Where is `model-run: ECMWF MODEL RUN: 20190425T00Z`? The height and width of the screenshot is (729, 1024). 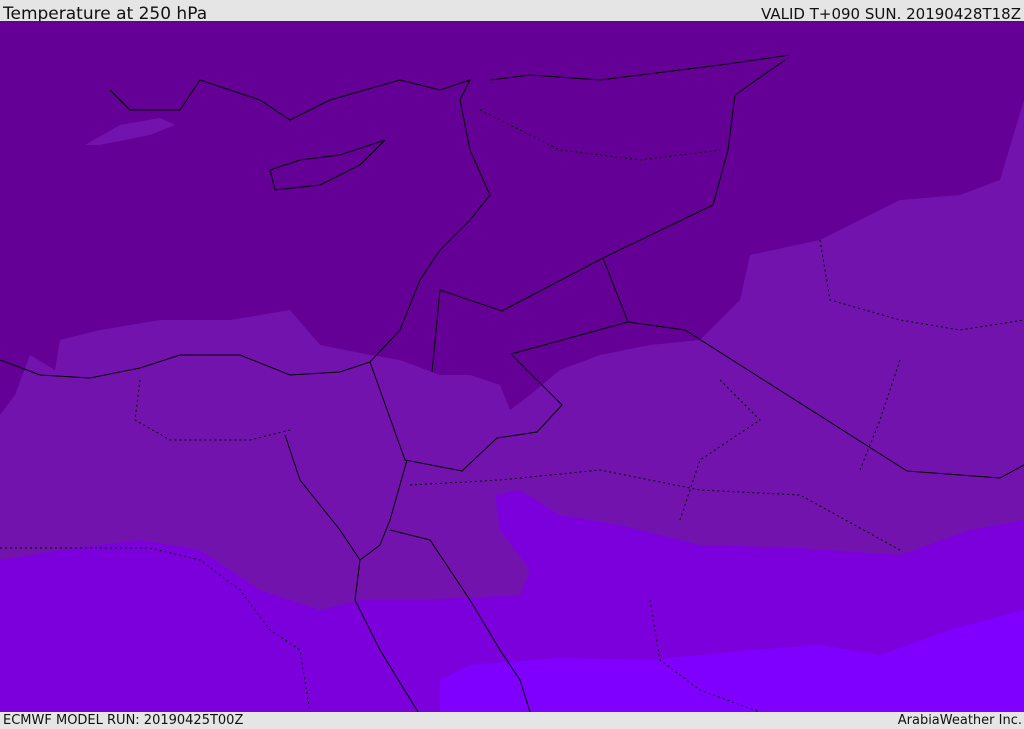 model-run: ECMWF MODEL RUN: 20190425T00Z is located at coordinates (123, 720).